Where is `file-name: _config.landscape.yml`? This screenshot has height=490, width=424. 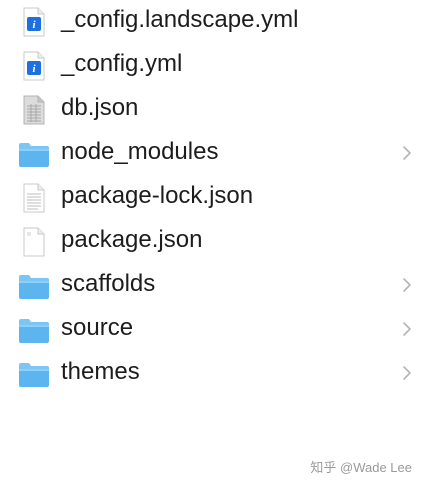 file-name: _config.landscape.yml is located at coordinates (180, 19).